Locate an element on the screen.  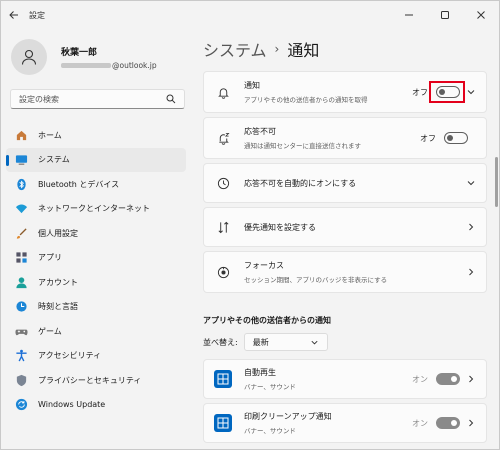
sidebar-item-accounts: アカウント is located at coordinates (96, 282).